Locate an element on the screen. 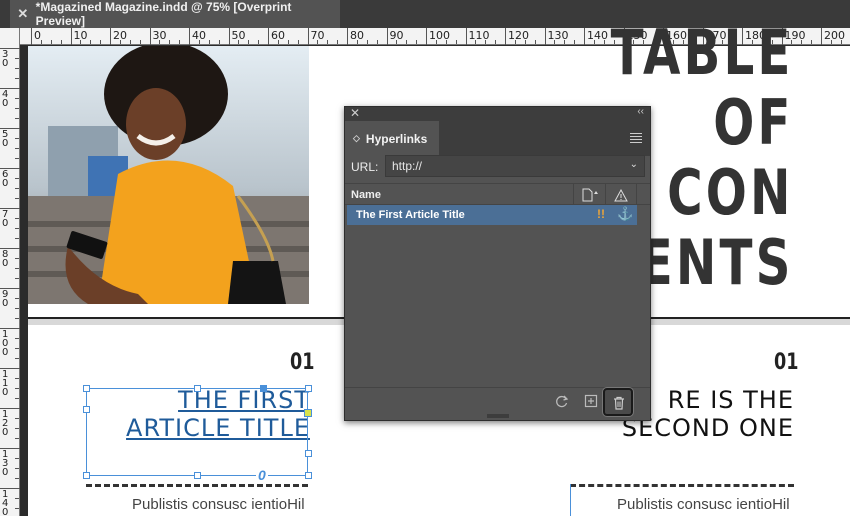 Image resolution: width=850 pixels, height=516 pixels. ruler-tick: 140 is located at coordinates (596, 36).